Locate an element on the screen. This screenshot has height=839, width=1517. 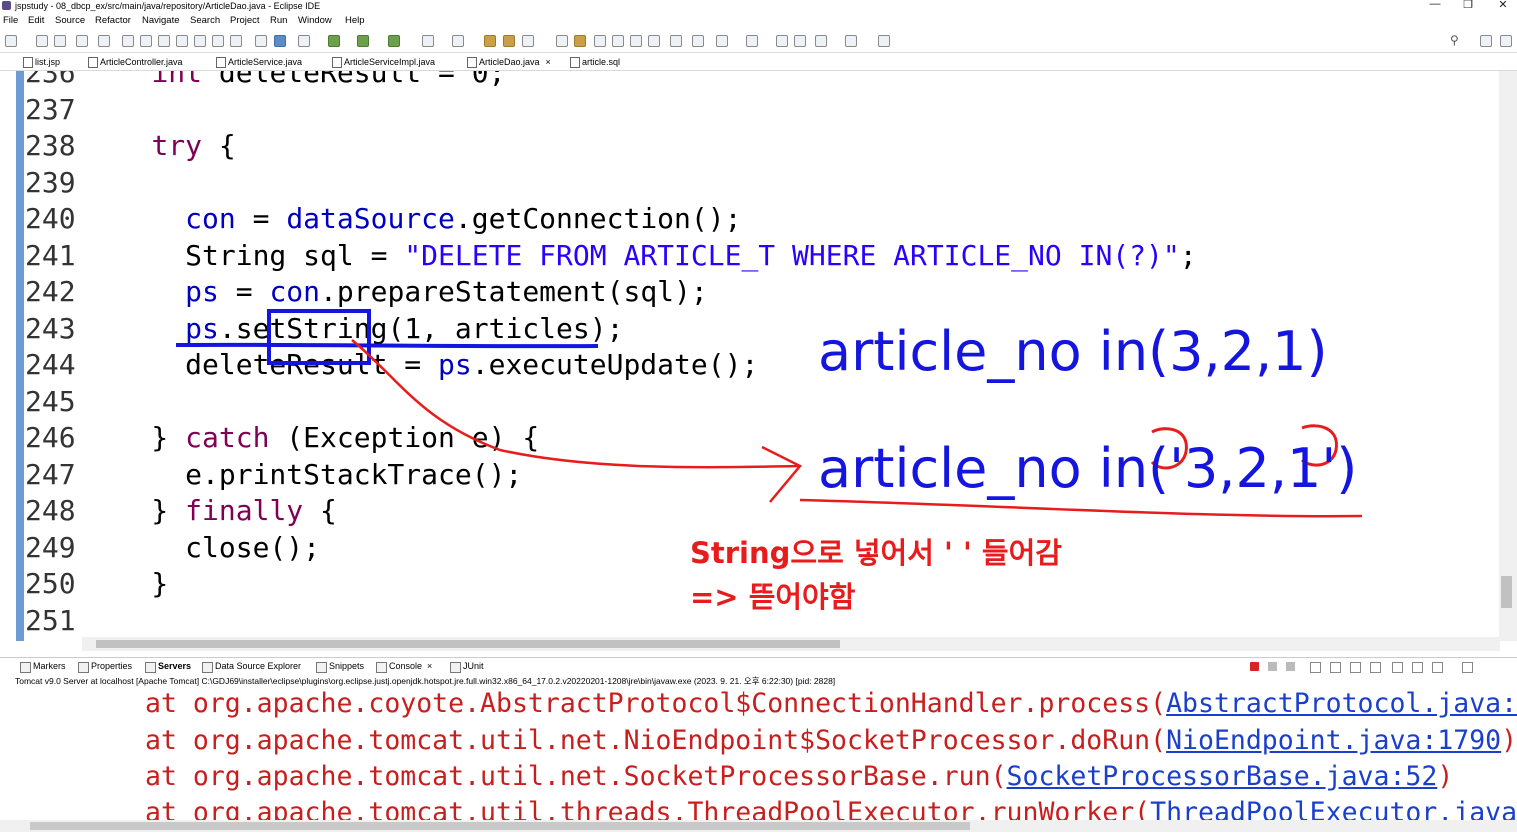
terminate-console-icon is located at coordinates (1254, 666).